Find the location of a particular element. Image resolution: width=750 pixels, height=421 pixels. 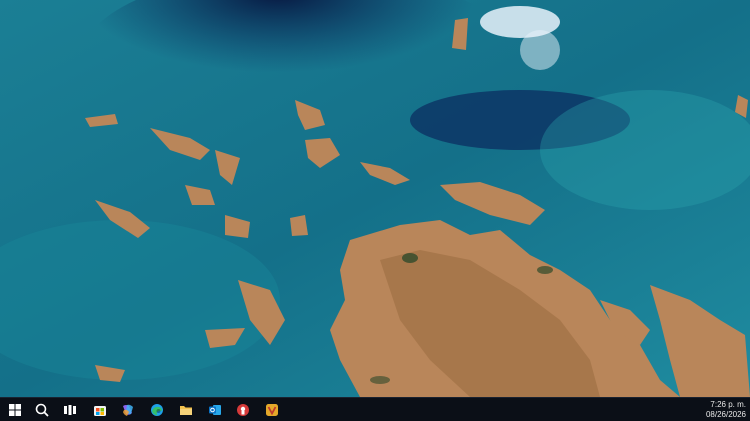

clock-date: 08/26/2026 is located at coordinates (725, 414).